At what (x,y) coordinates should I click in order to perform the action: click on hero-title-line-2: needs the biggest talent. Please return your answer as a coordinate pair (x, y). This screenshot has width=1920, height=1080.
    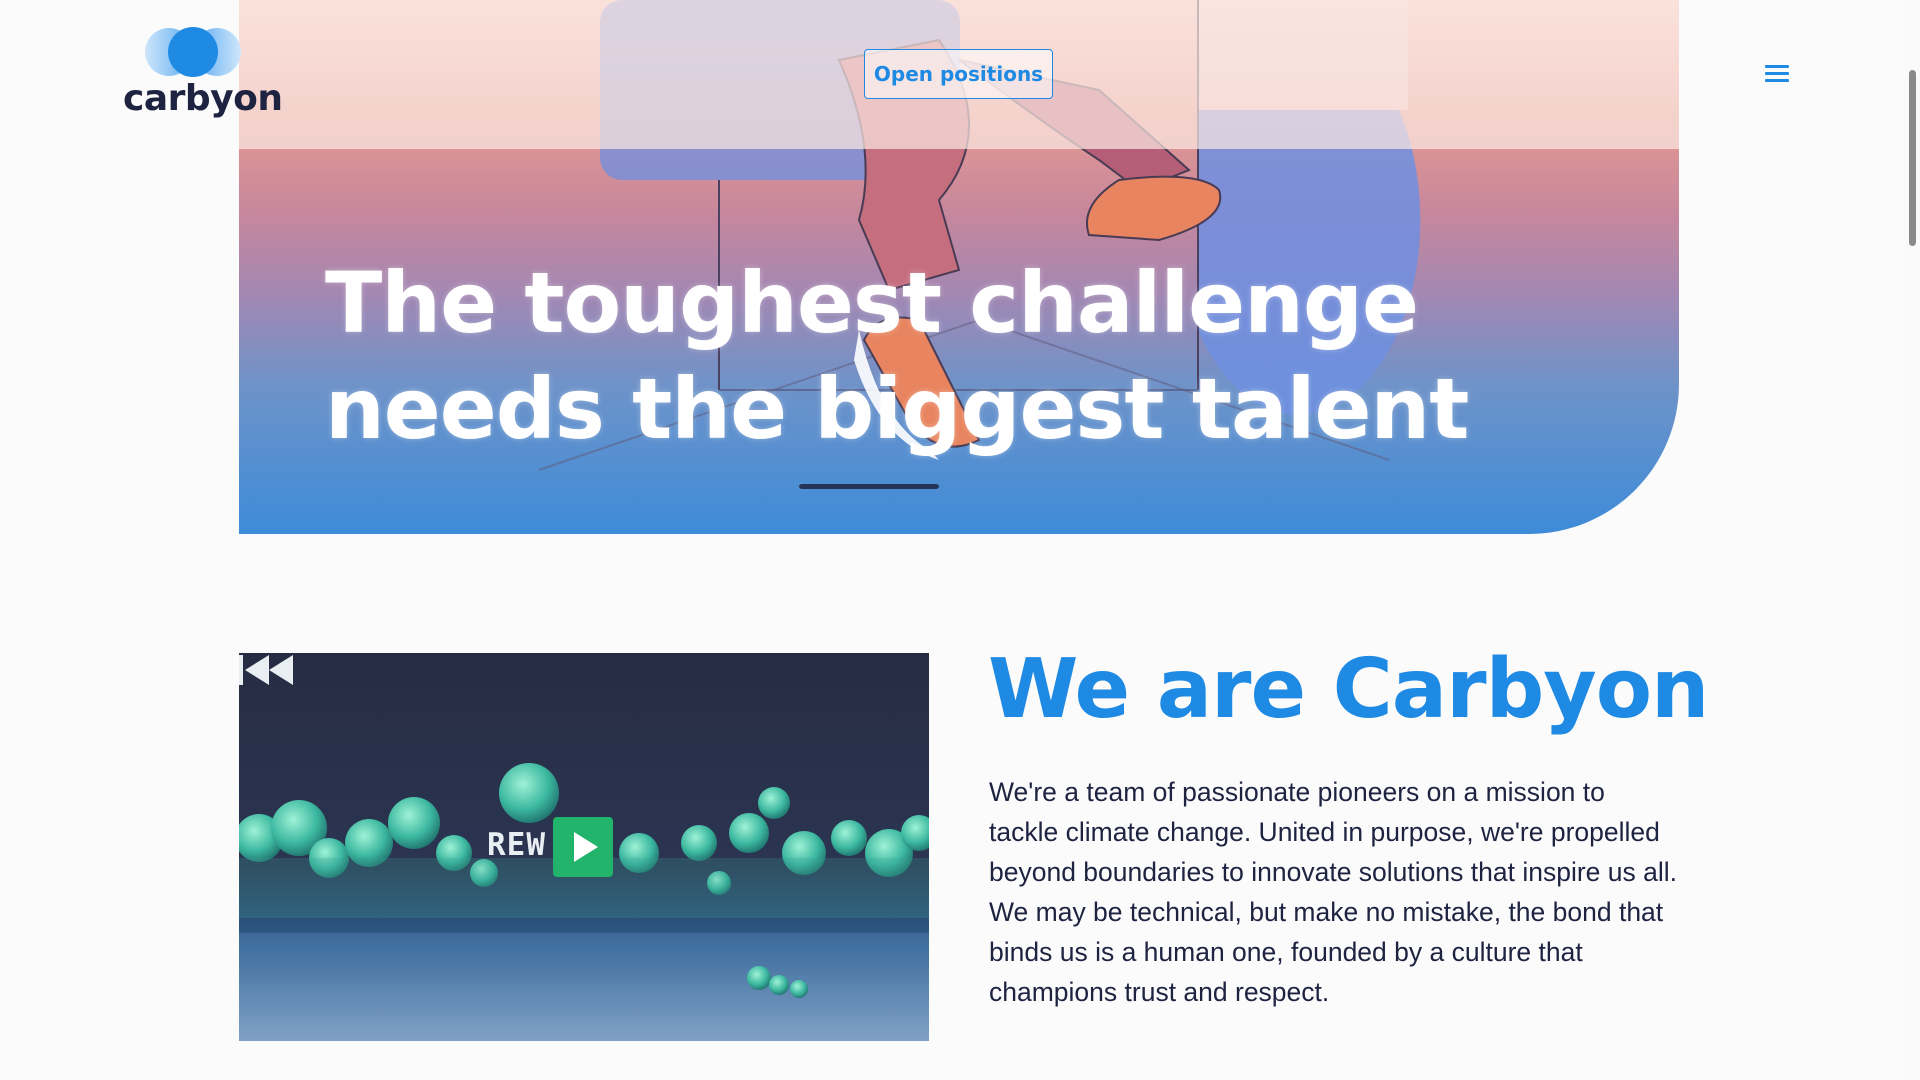
    Looking at the image, I should click on (897, 409).